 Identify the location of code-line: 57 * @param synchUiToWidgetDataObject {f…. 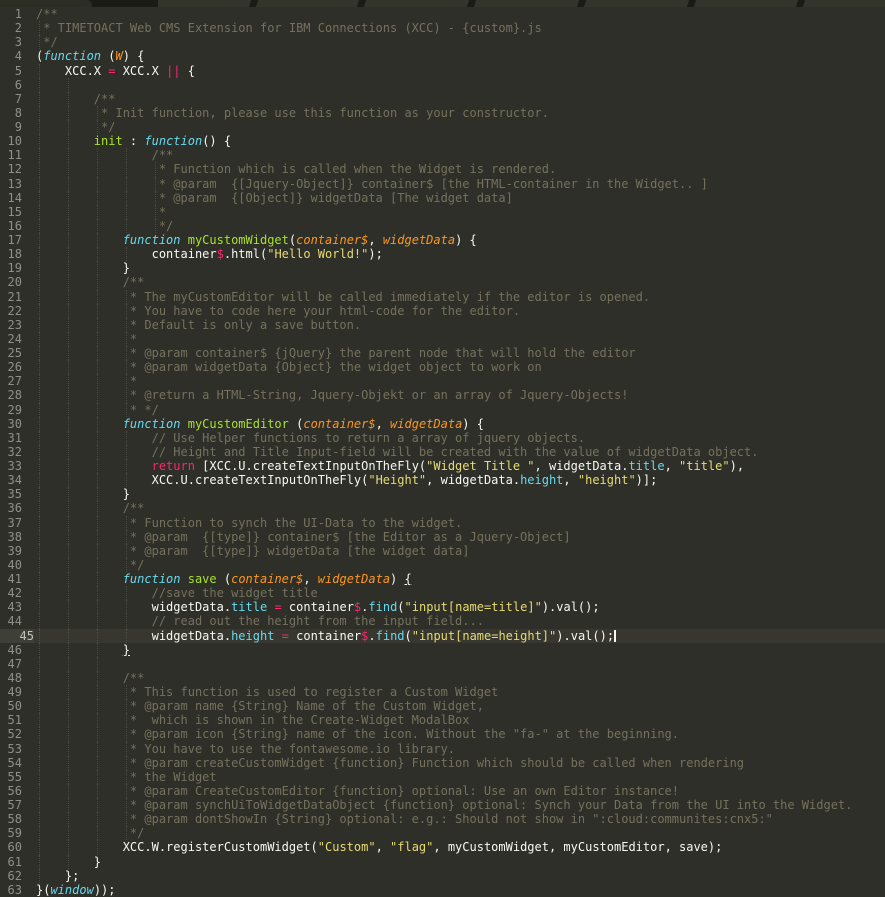
(442, 805).